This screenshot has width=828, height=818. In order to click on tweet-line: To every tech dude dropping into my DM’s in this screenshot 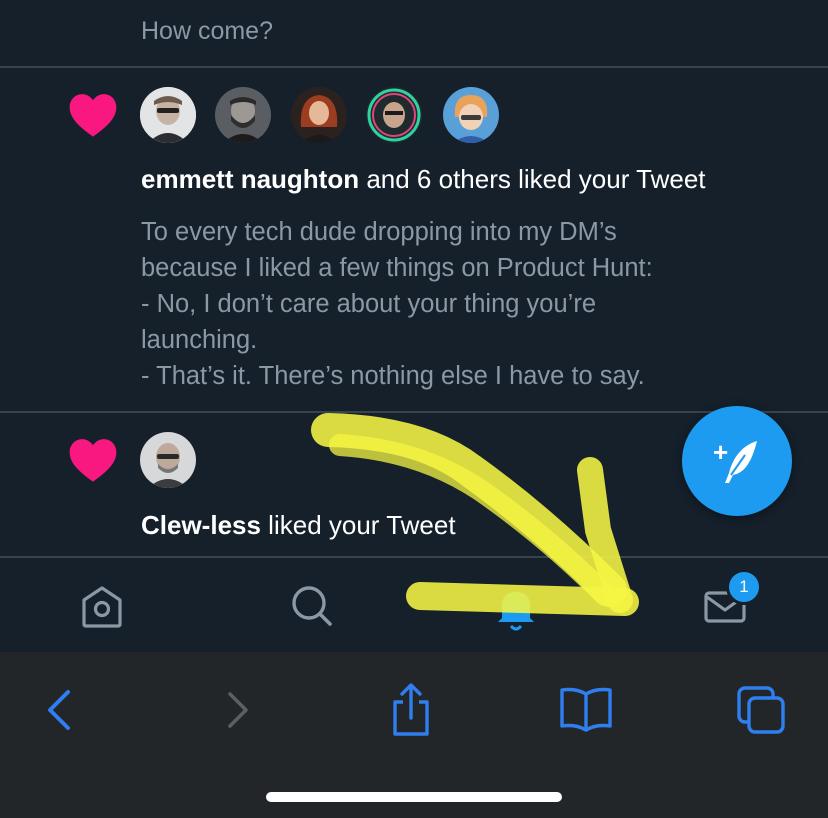, I will do `click(379, 232)`.